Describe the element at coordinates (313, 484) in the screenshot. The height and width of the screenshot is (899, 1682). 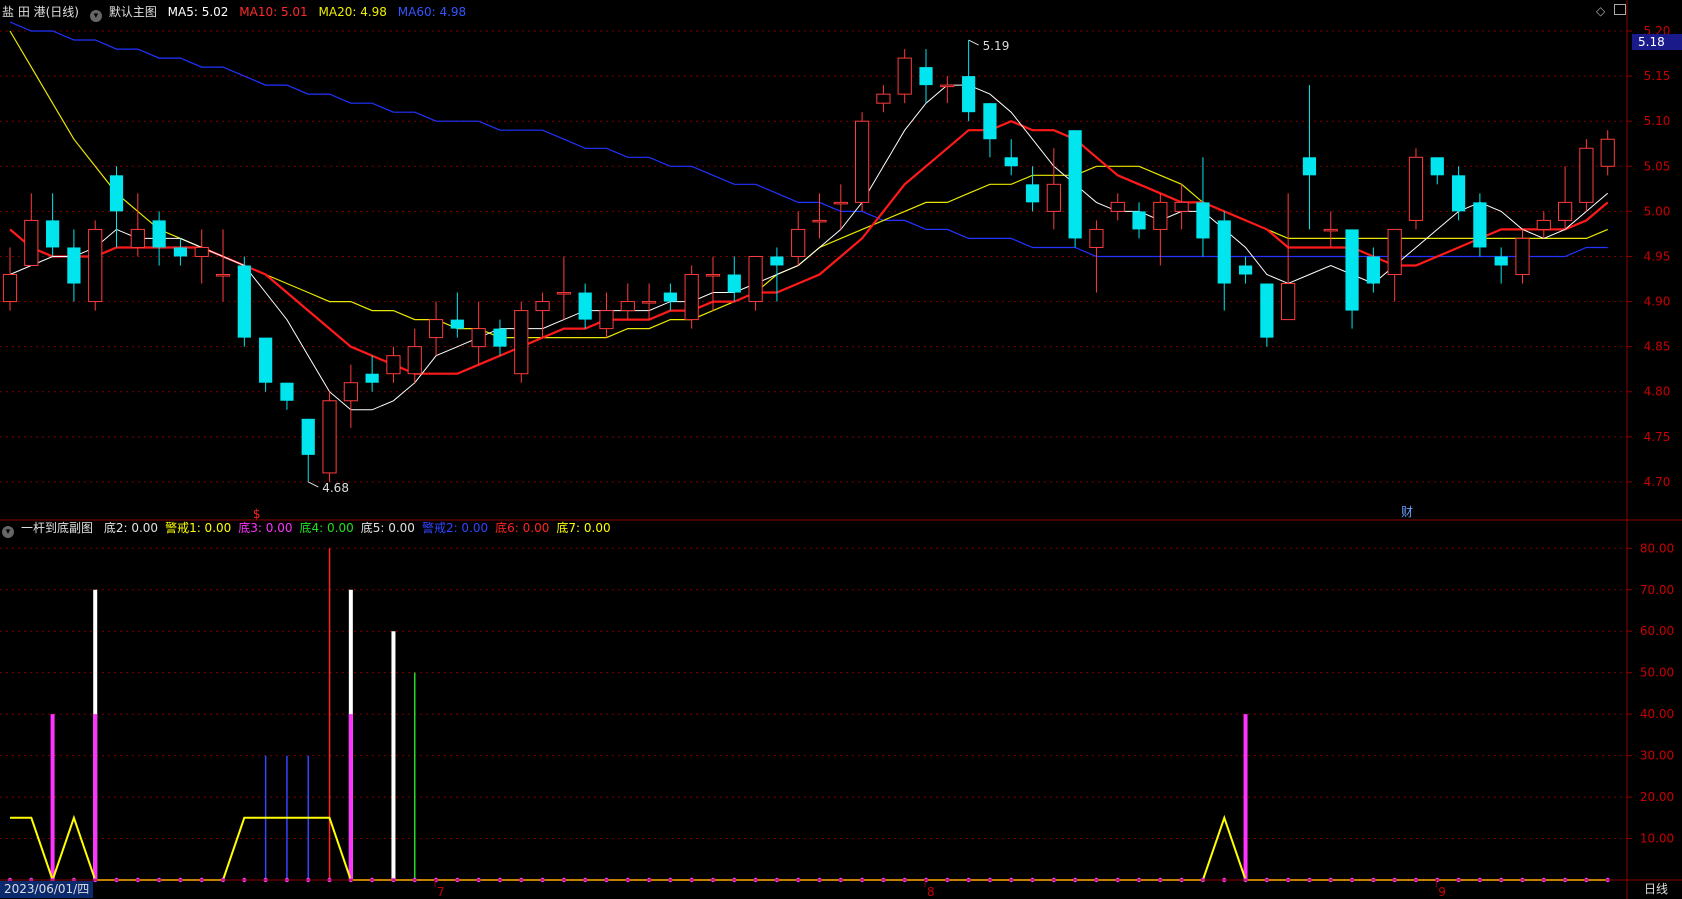
I see `low-pointer` at that location.